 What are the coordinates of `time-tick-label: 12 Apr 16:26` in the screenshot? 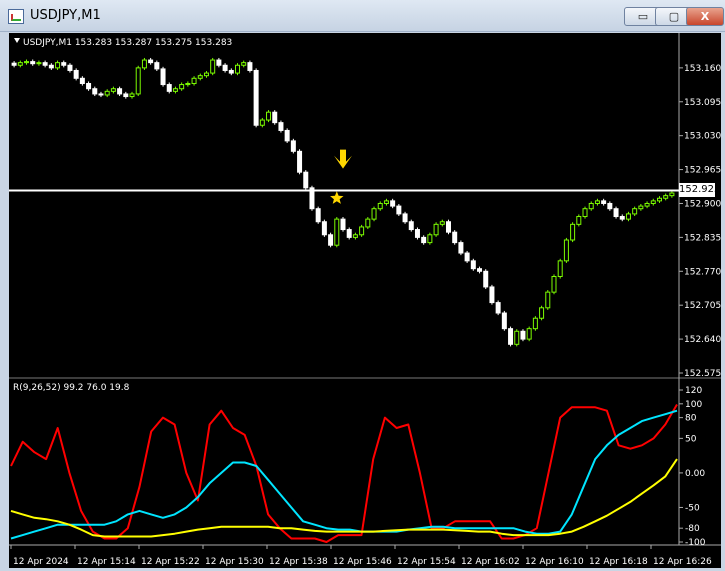 It's located at (682, 562).